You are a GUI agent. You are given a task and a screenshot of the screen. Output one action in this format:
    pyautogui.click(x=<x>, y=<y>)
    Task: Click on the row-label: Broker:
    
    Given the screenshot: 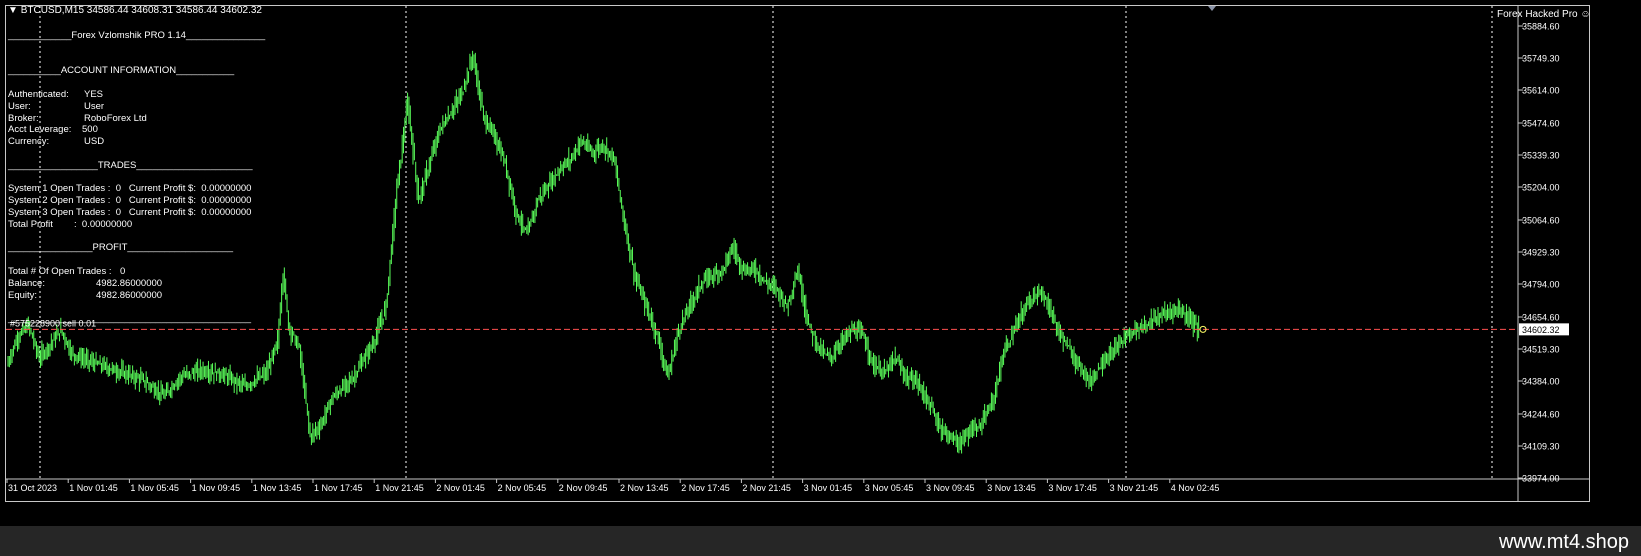 What is the action you would take?
    pyautogui.click(x=23, y=118)
    